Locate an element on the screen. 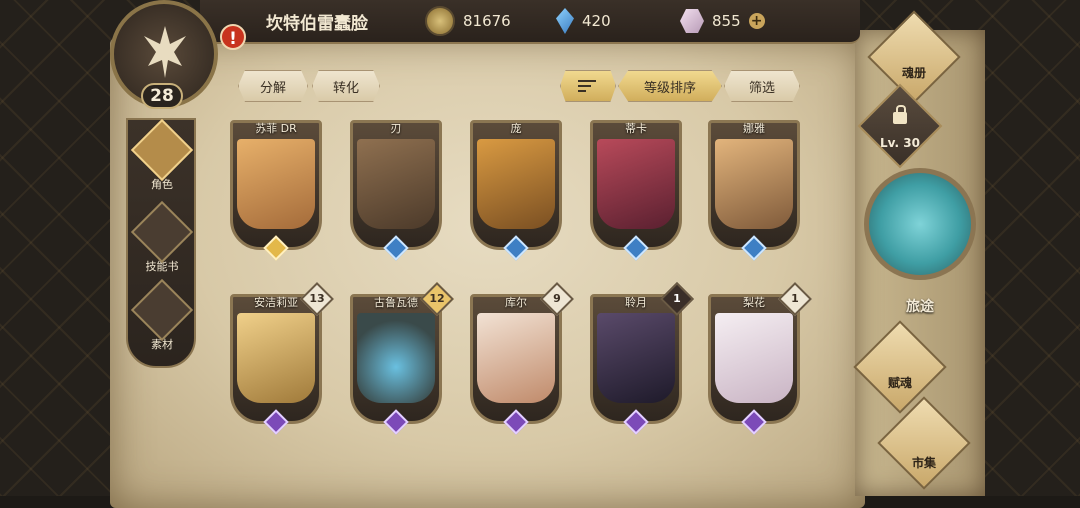  character-name: 苏菲 DR is located at coordinates (276, 128).